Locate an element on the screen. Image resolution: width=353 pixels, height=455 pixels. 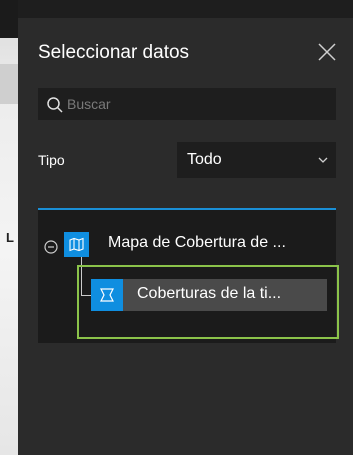
search-input is located at coordinates (197, 104).